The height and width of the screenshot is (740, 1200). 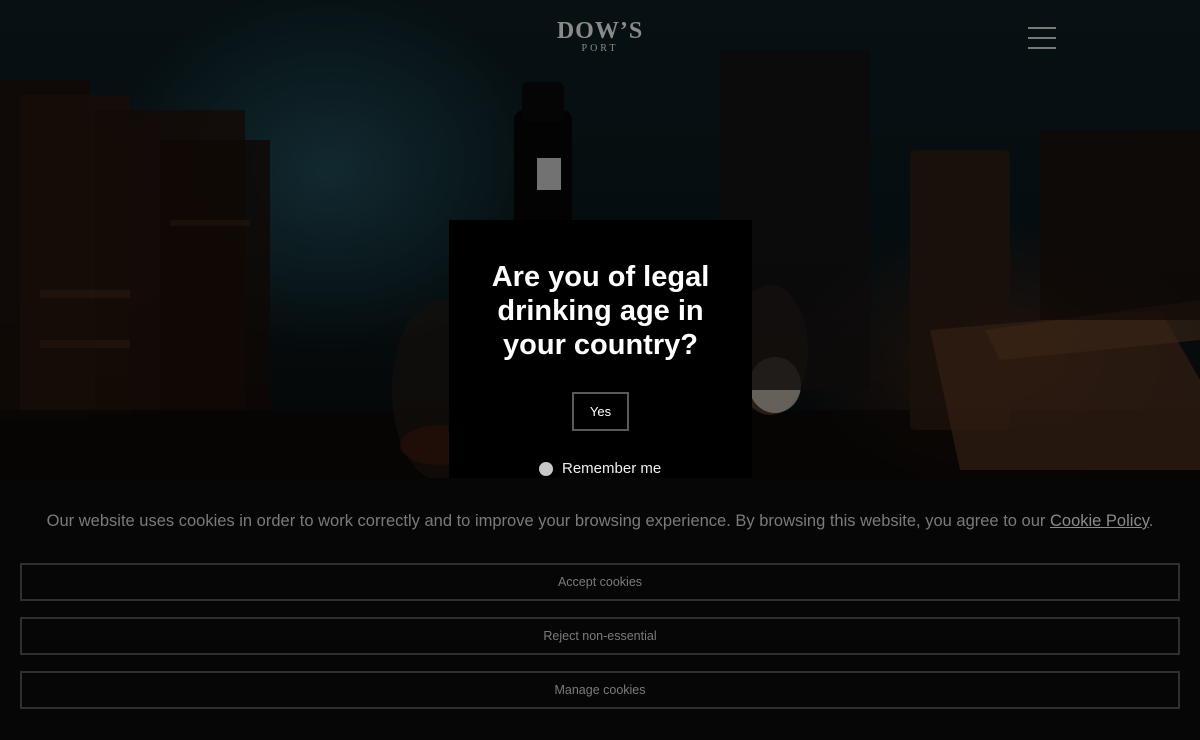 I want to click on site-logo: DOW’S PORT, so click(x=600, y=36).